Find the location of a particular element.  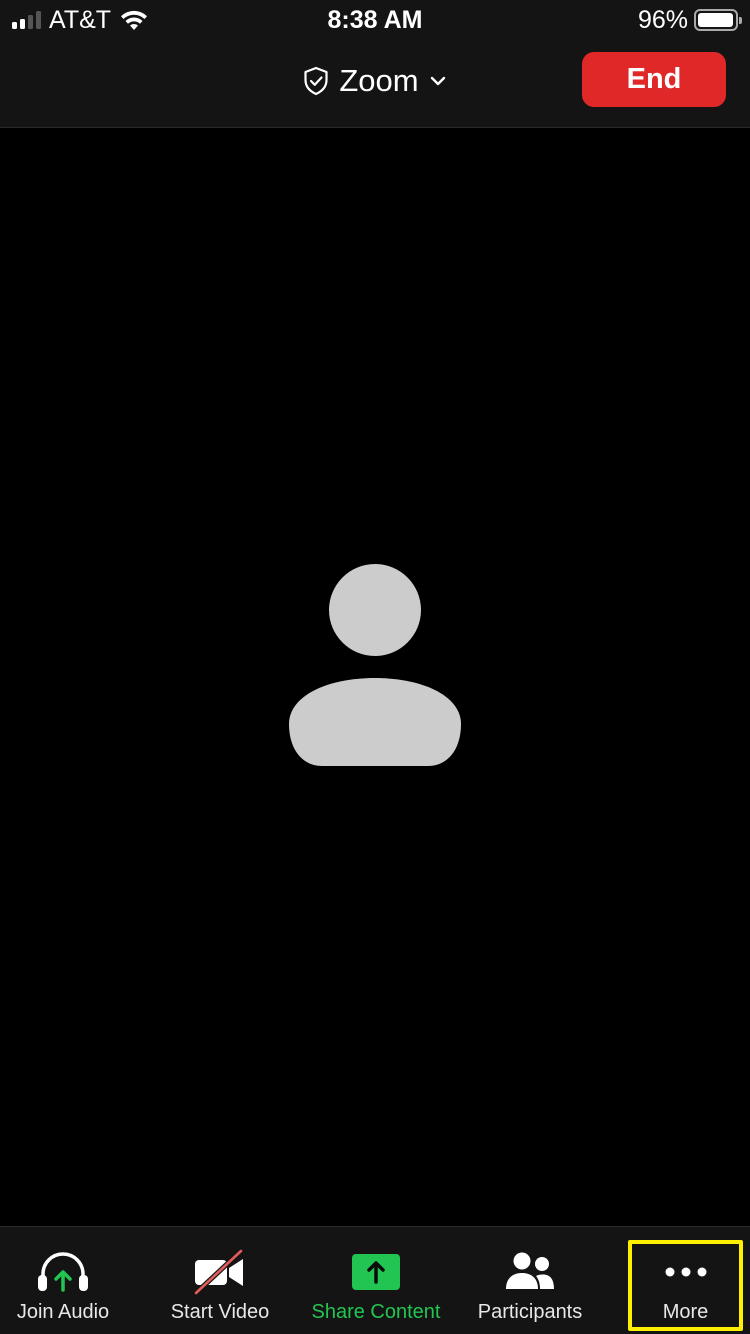

more-dots-icon is located at coordinates (685, 1272).